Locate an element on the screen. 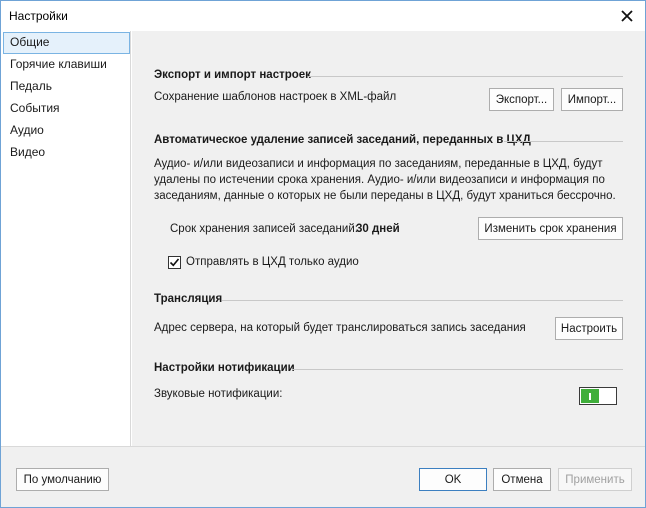 This screenshot has width=646, height=508. retention-label: Срок хранения записей заседаний: is located at coordinates (264, 229).